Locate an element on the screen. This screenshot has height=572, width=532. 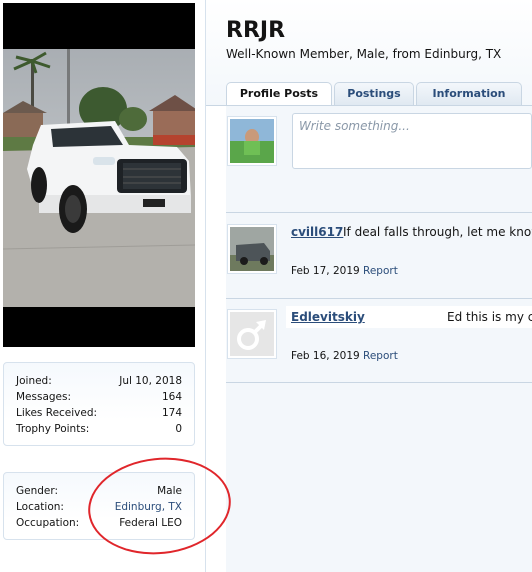
stat-value: 174 is located at coordinates (171, 413).